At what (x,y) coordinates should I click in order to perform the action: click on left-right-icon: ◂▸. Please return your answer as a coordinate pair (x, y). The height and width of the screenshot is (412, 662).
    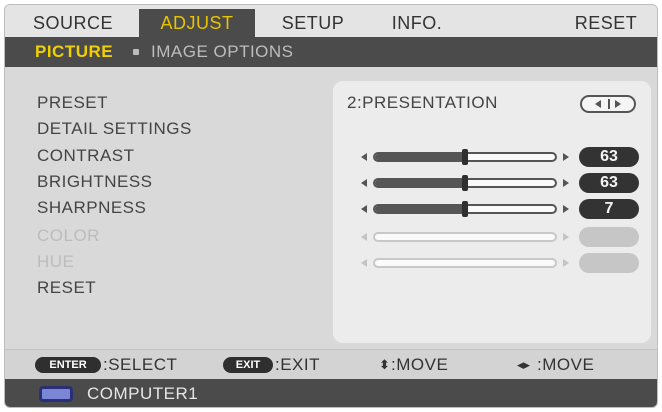
    Looking at the image, I should click on (524, 364).